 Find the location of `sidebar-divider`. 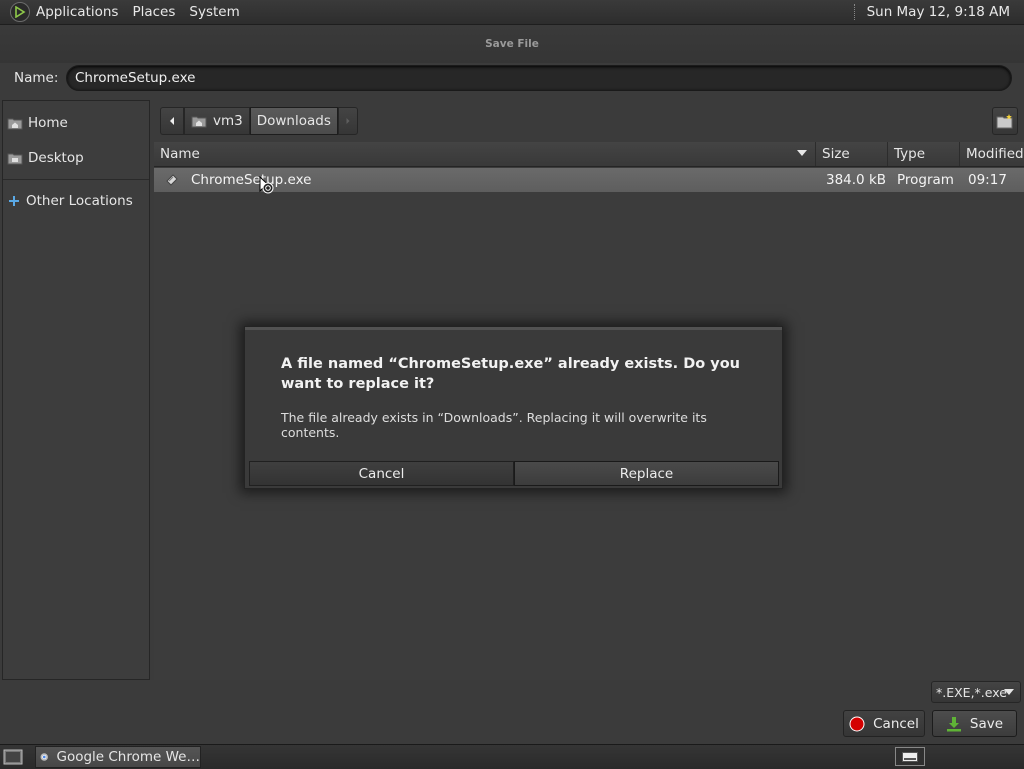

sidebar-divider is located at coordinates (76, 179).